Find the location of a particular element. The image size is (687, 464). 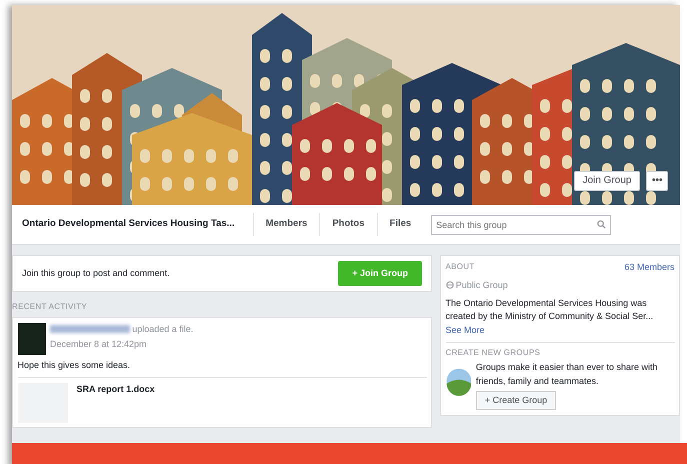

section-heading: CREATE NEW GROUPS is located at coordinates (494, 353).